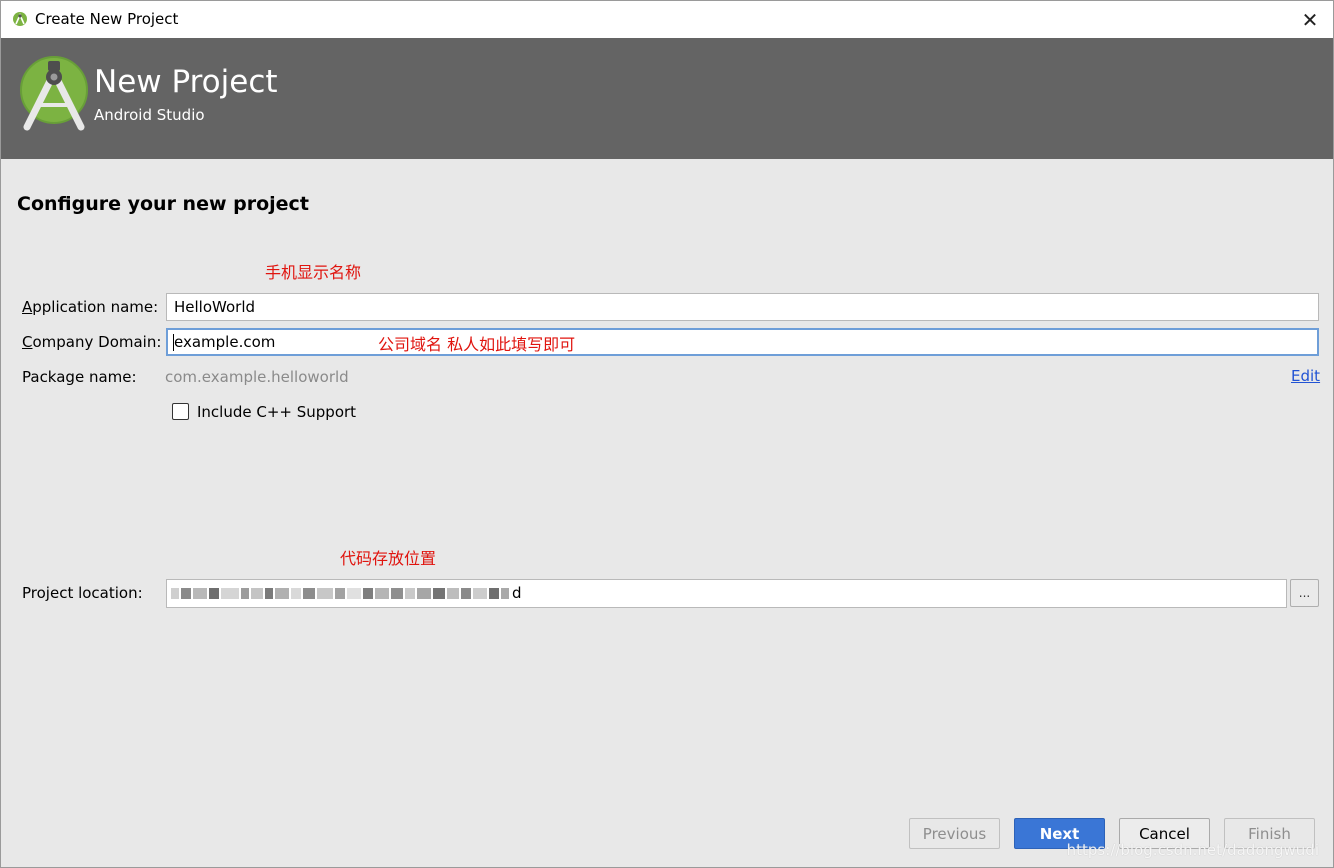 Image resolution: width=1334 pixels, height=868 pixels. What do you see at coordinates (79, 377) in the screenshot?
I see `package-name-label: Package name:` at bounding box center [79, 377].